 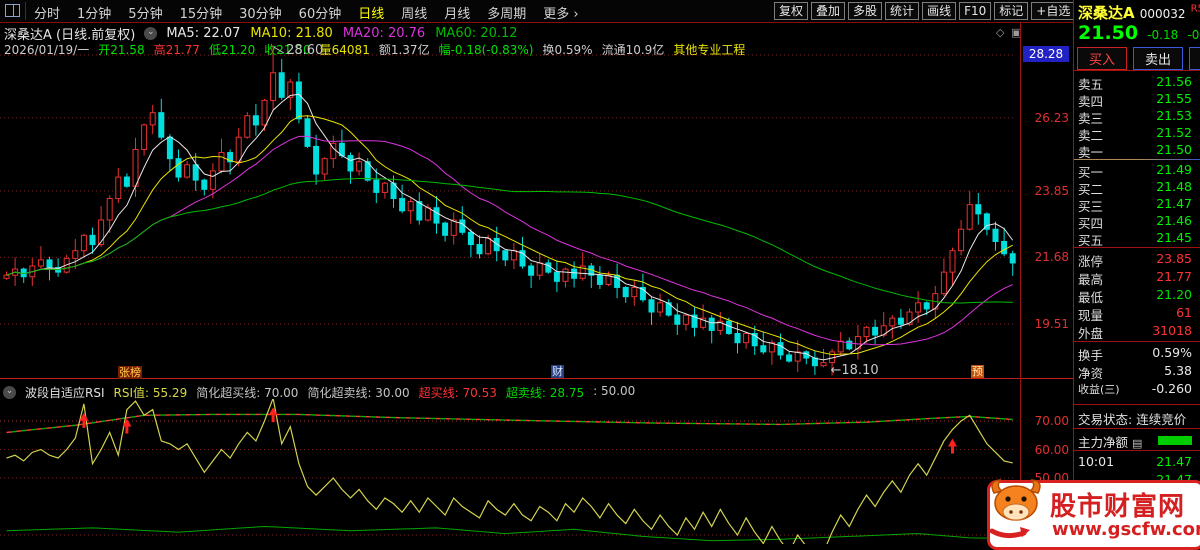 I want to click on stat-row: 收益(三)-0.260PE, so click(x=1137, y=389).